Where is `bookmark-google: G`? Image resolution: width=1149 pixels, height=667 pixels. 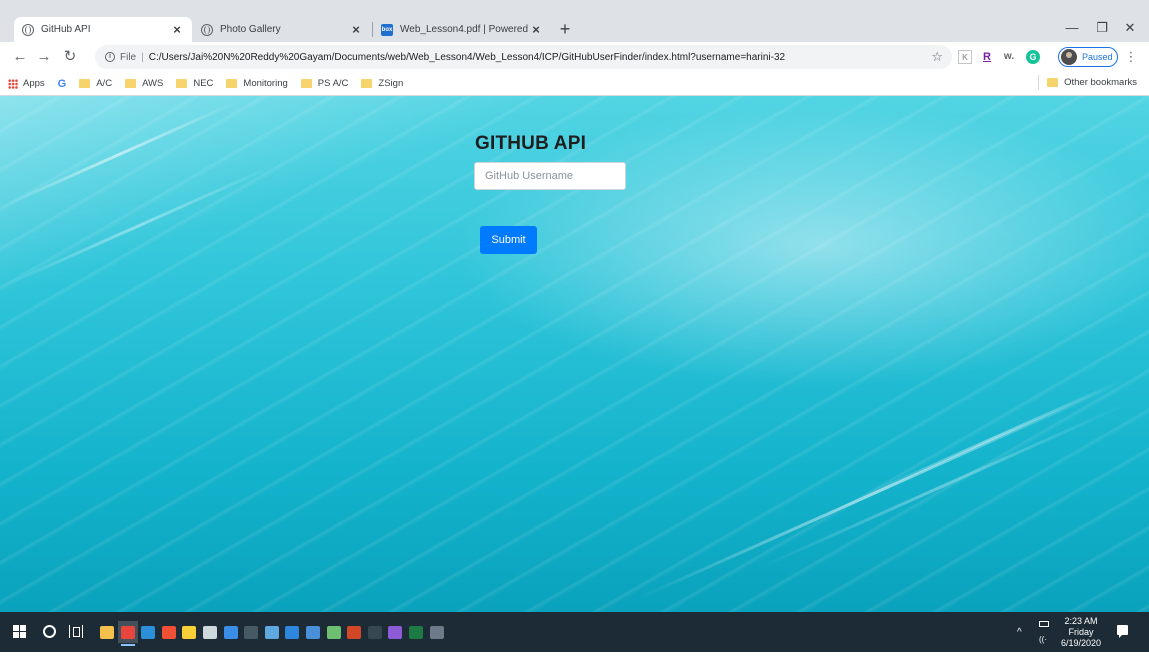
bookmark-google: G is located at coordinates (62, 84).